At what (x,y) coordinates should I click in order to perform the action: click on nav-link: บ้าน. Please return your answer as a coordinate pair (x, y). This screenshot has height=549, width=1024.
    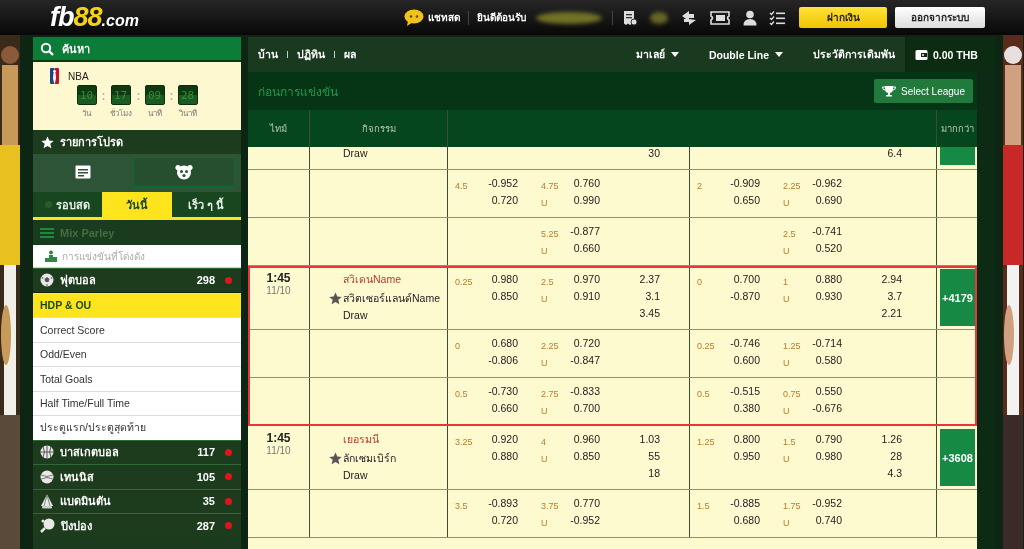
    Looking at the image, I should click on (272, 54).